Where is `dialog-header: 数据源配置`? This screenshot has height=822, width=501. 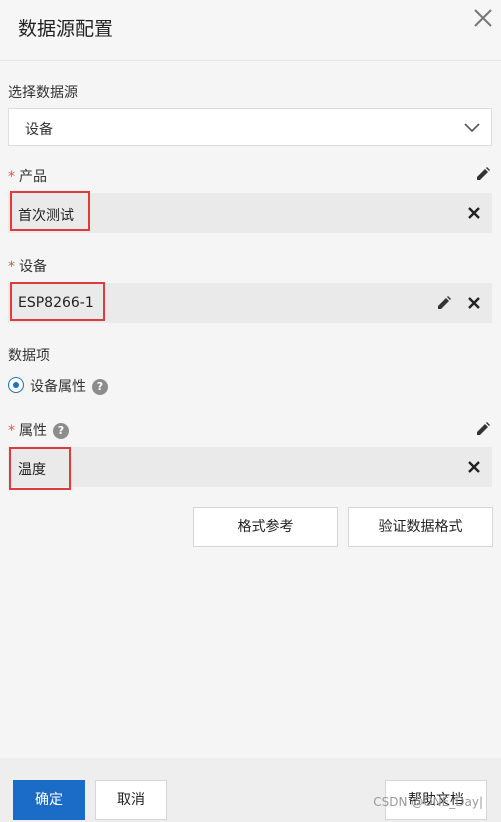
dialog-header: 数据源配置 is located at coordinates (250, 30).